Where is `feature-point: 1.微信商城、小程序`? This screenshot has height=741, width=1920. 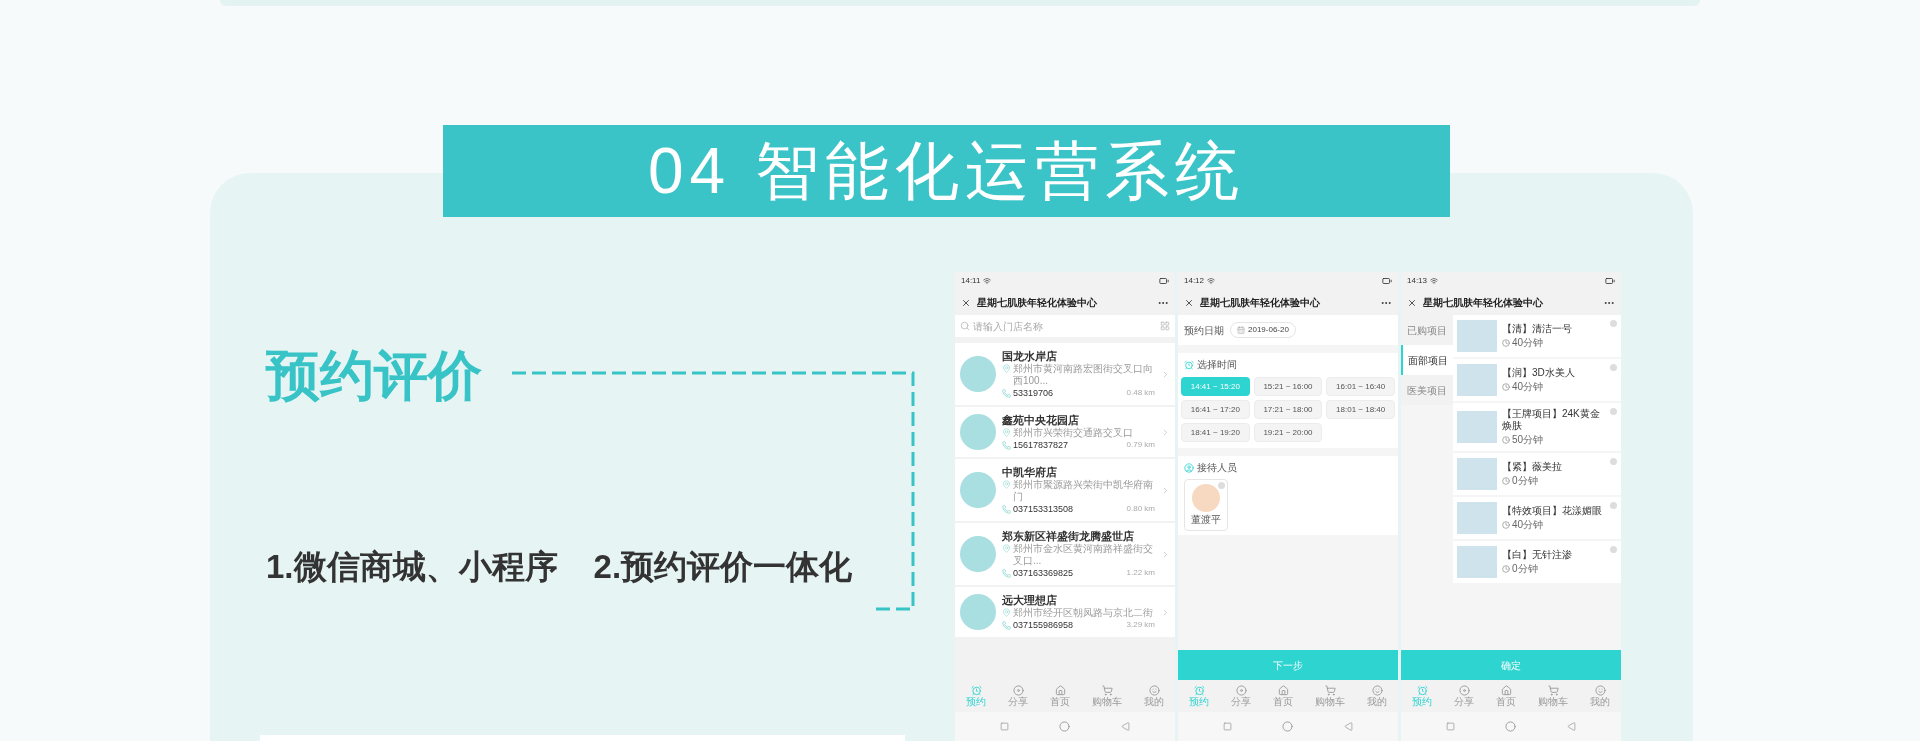 feature-point: 1.微信商城、小程序 is located at coordinates (412, 567).